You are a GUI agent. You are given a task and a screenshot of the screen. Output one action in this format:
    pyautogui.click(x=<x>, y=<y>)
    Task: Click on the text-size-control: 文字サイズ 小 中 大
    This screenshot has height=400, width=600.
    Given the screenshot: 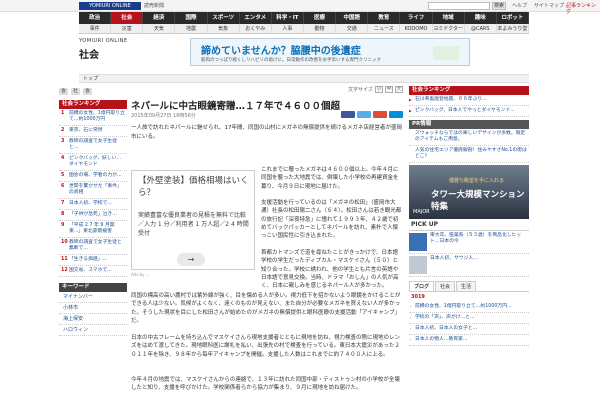 What is the action you would take?
    pyautogui.click(x=375, y=89)
    